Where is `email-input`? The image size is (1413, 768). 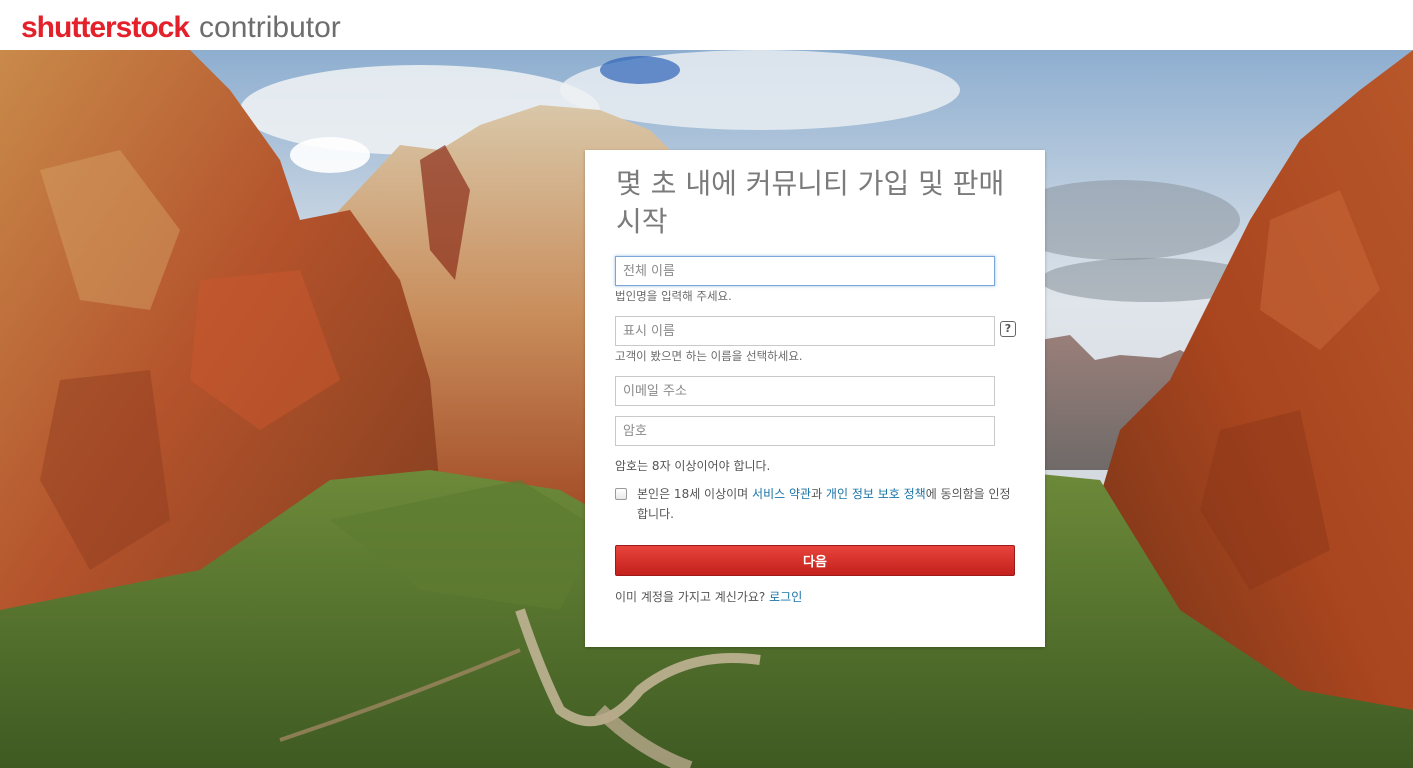
email-input is located at coordinates (805, 391).